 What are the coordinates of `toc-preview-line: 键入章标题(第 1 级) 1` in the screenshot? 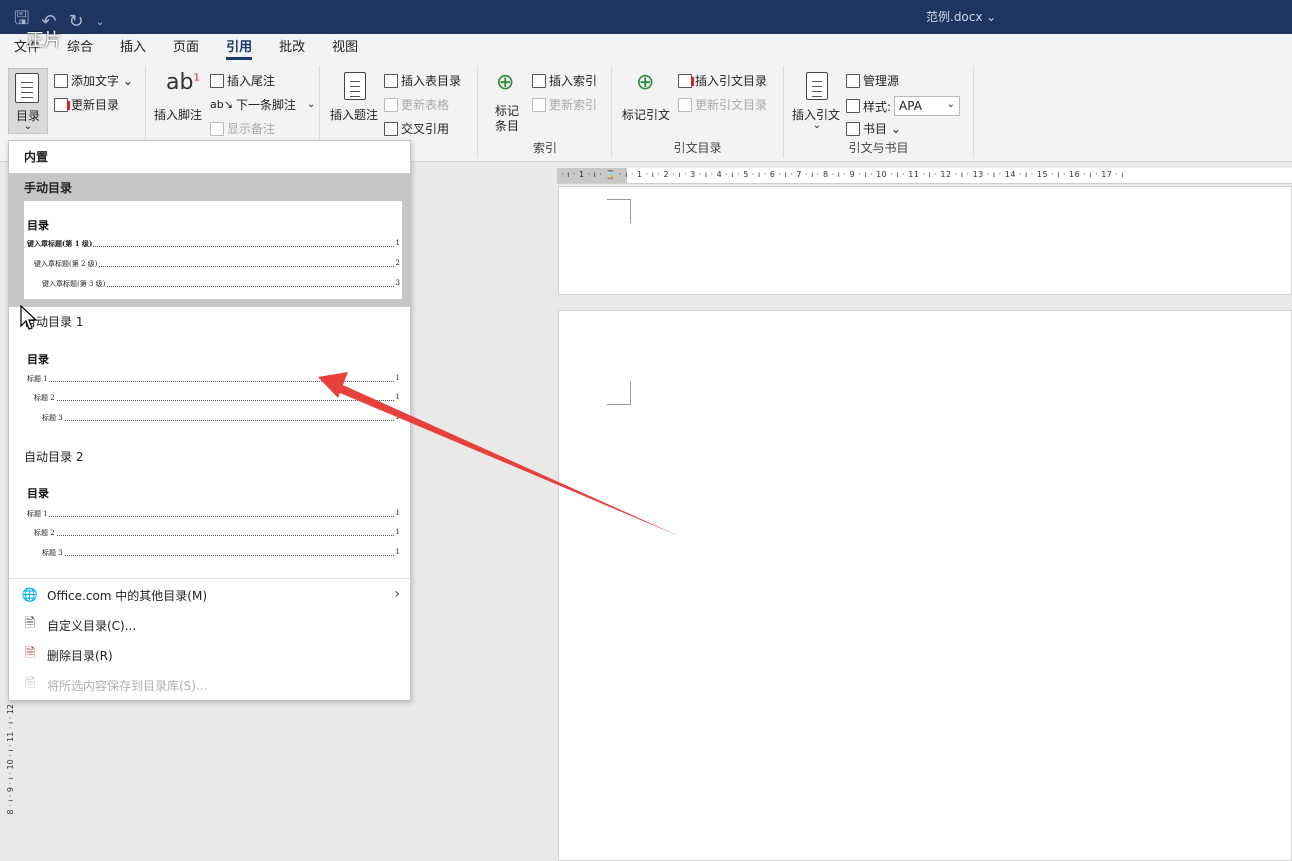 It's located at (213, 244).